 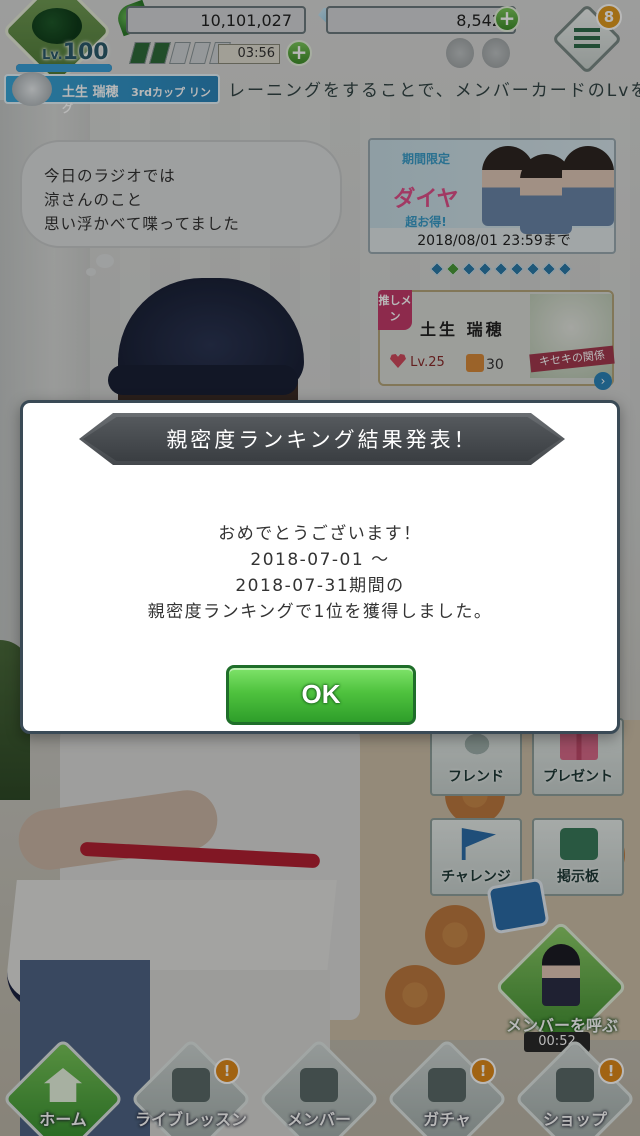 I want to click on message-line: 2018-07-01 ～, so click(x=320, y=560).